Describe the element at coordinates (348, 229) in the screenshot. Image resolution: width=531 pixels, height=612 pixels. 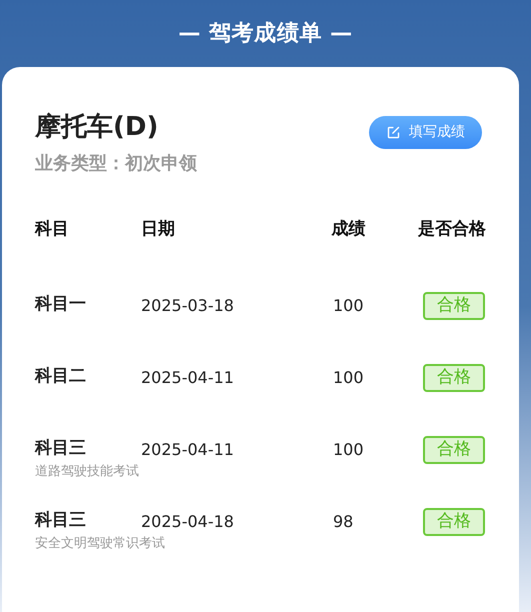
I see `column-header: 成绩` at that location.